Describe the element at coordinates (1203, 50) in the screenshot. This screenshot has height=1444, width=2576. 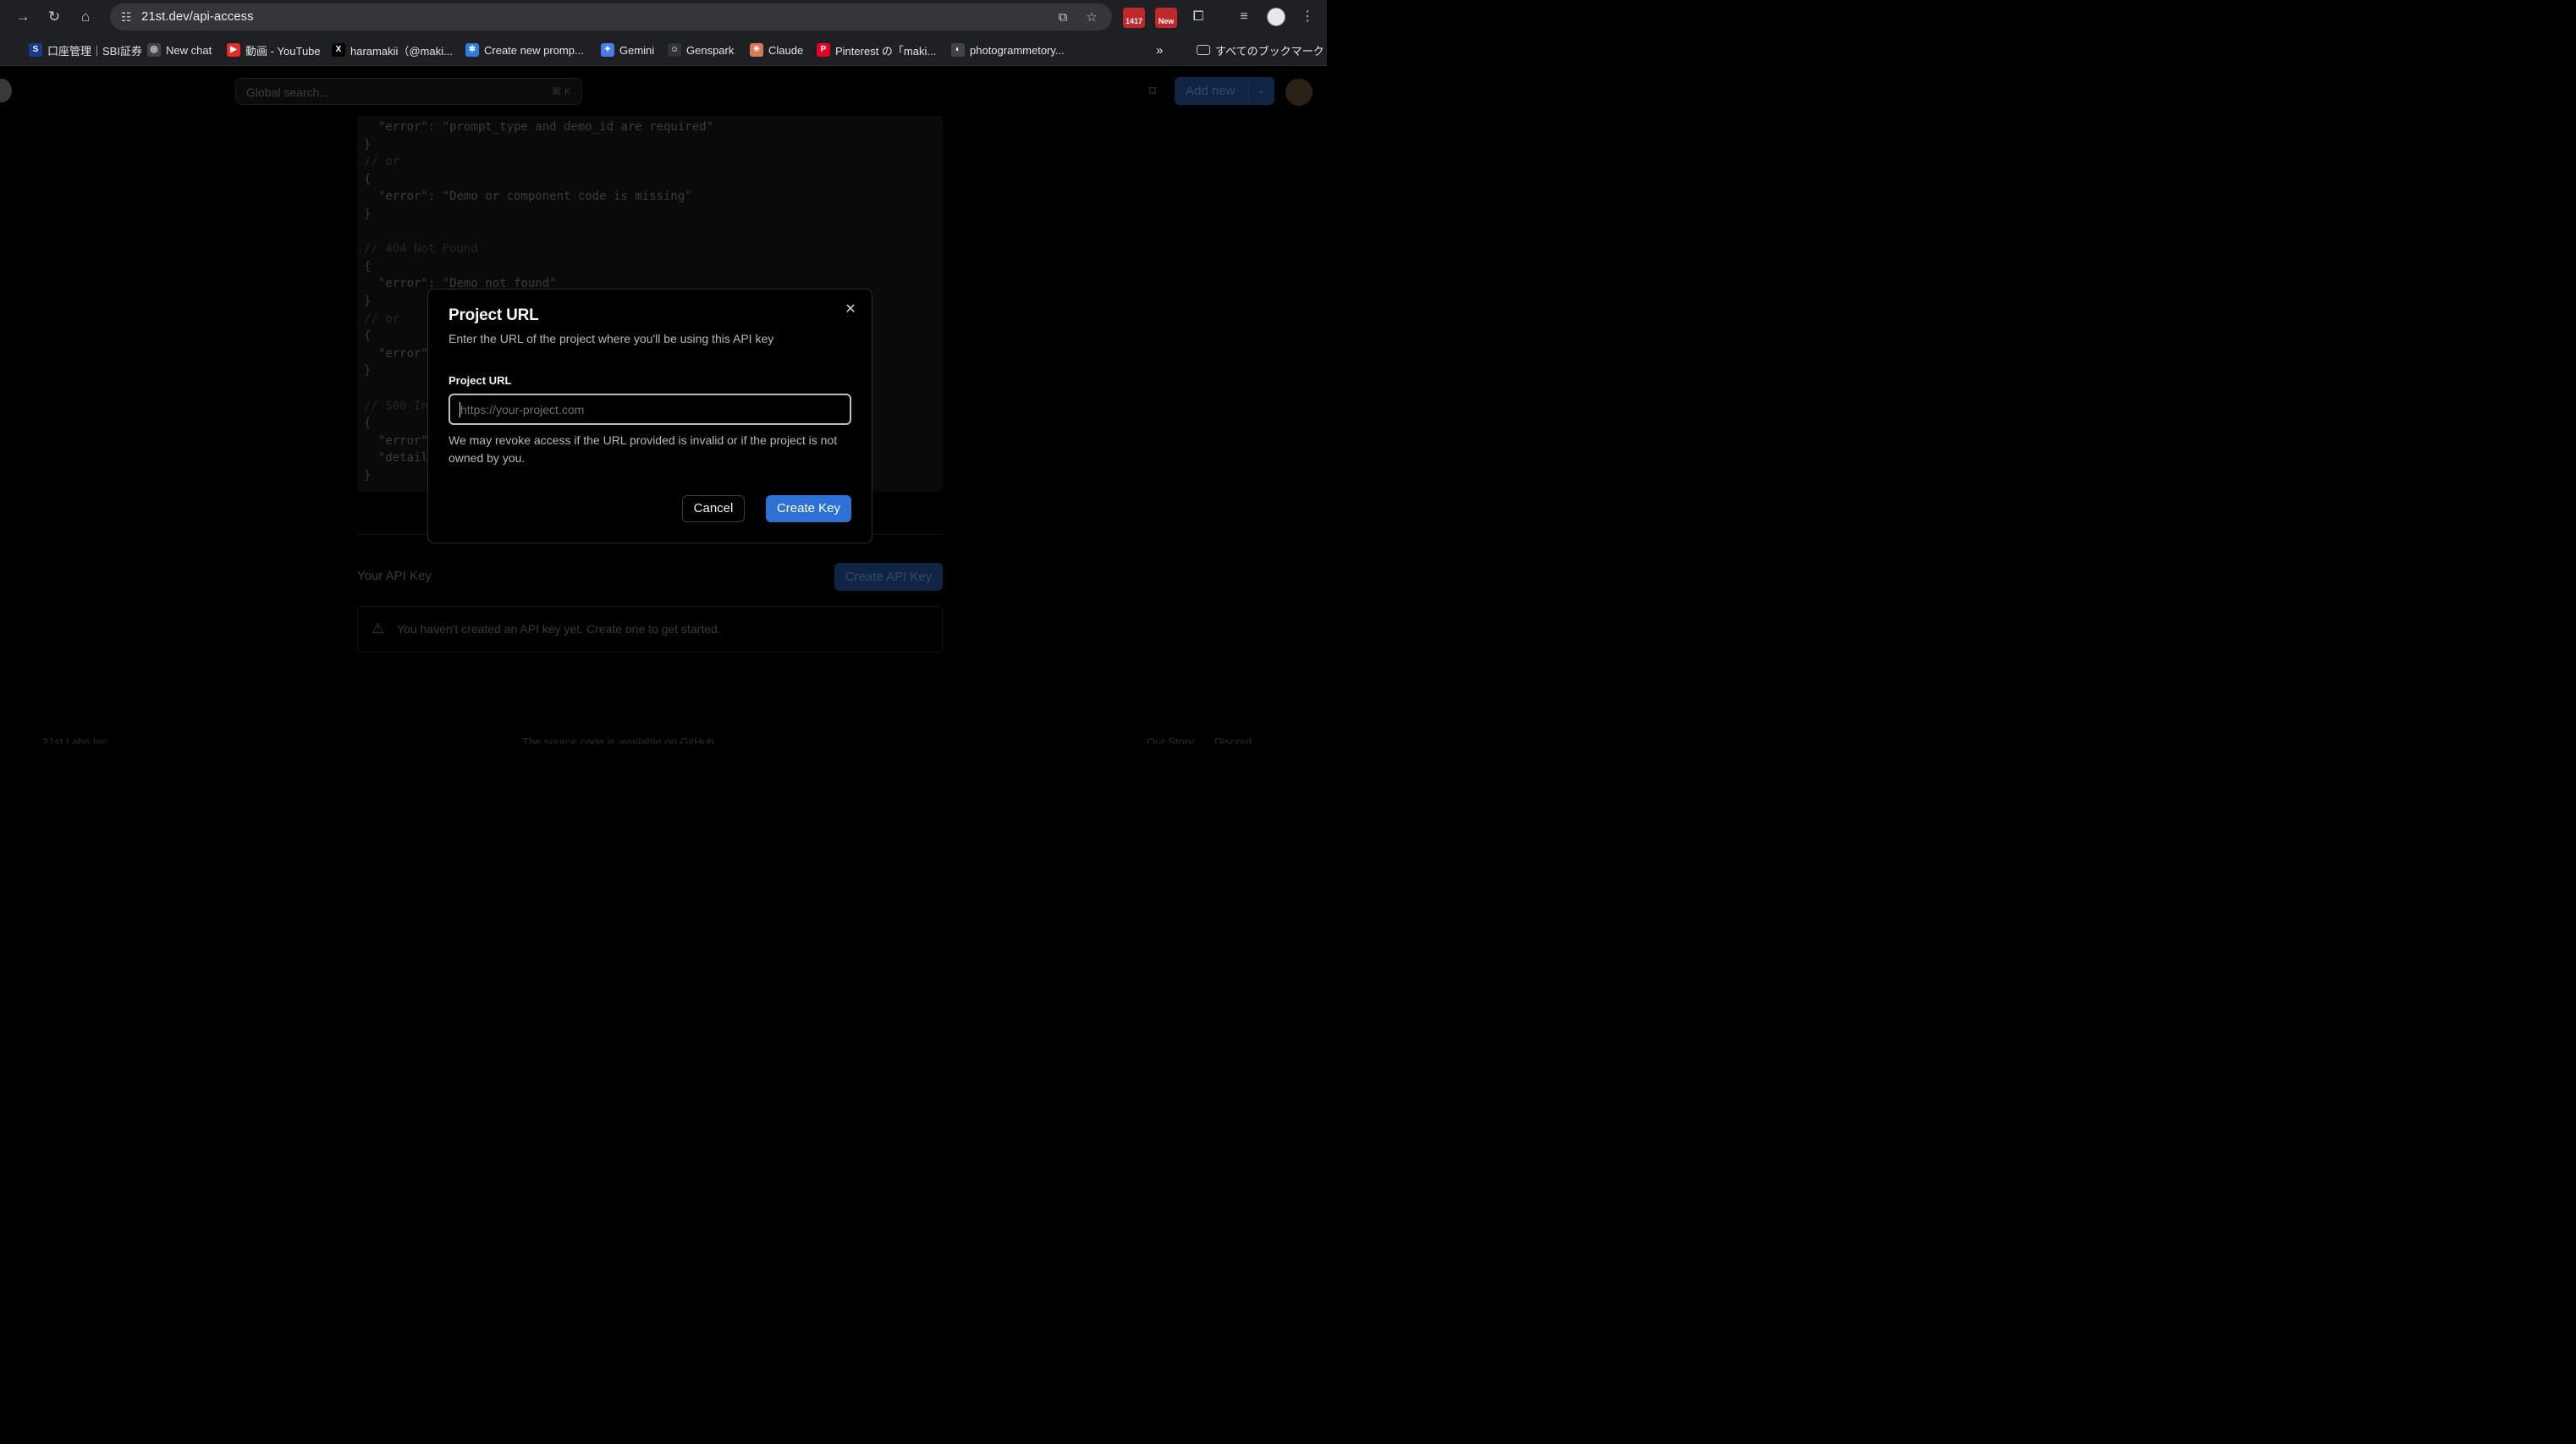
I see `folder-icon` at that location.